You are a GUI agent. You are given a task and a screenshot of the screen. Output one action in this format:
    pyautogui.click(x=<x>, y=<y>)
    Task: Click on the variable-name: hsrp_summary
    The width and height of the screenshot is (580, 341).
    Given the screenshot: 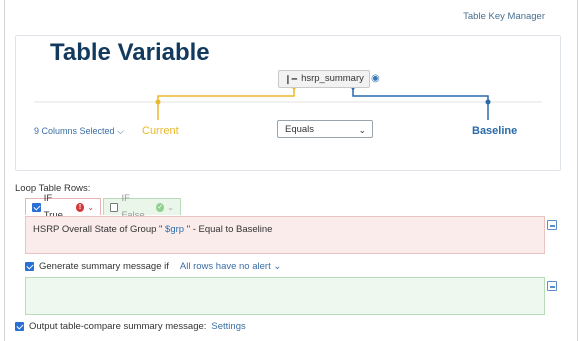 What is the action you would take?
    pyautogui.click(x=332, y=78)
    